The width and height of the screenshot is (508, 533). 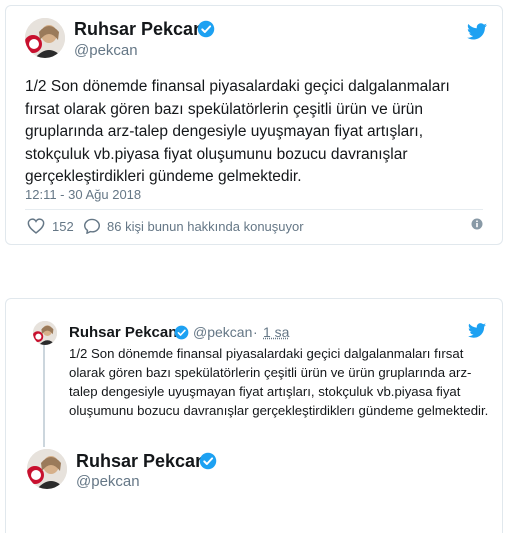 What do you see at coordinates (254, 209) in the screenshot?
I see `divider` at bounding box center [254, 209].